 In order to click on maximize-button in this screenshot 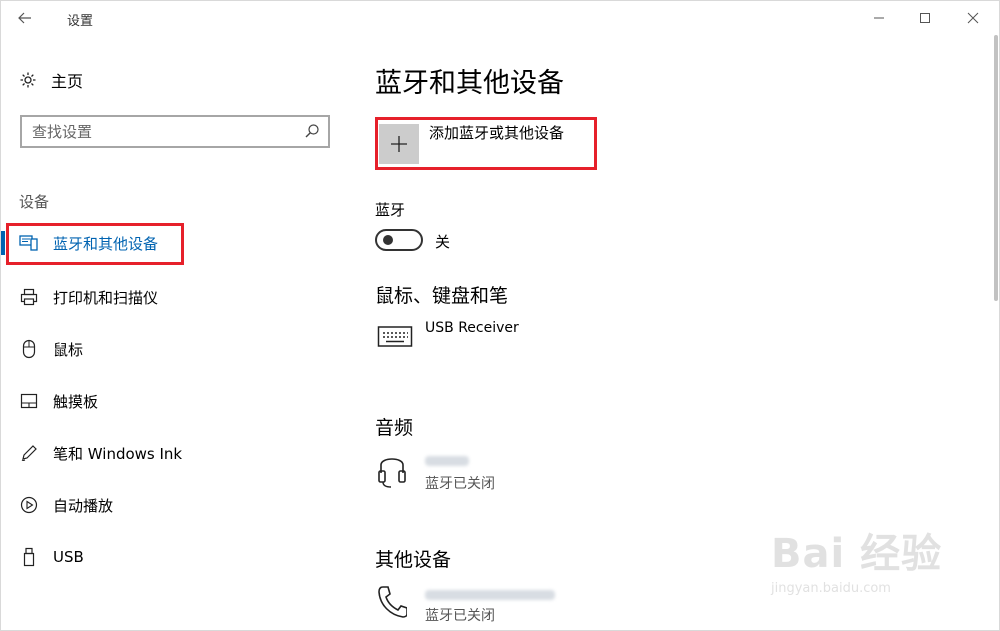, I will do `click(925, 18)`.